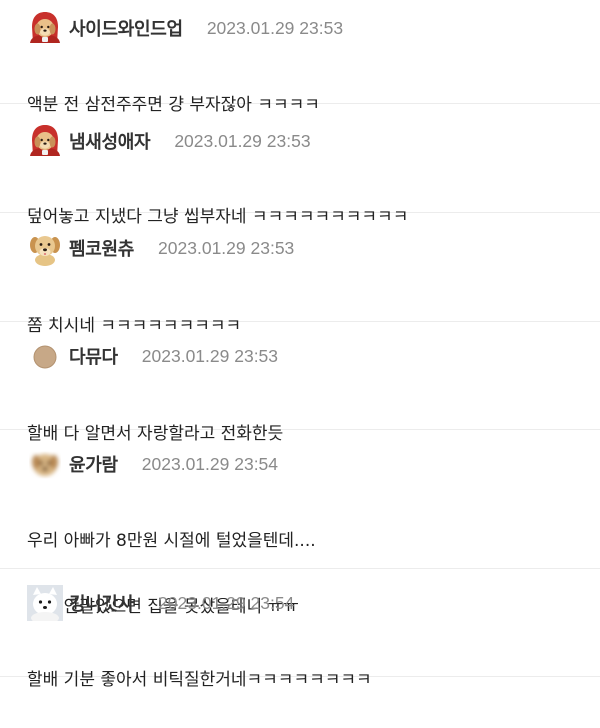 This screenshot has width=600, height=728. Describe the element at coordinates (110, 141) in the screenshot. I see `comment-nickname: 냄새성애자` at that location.